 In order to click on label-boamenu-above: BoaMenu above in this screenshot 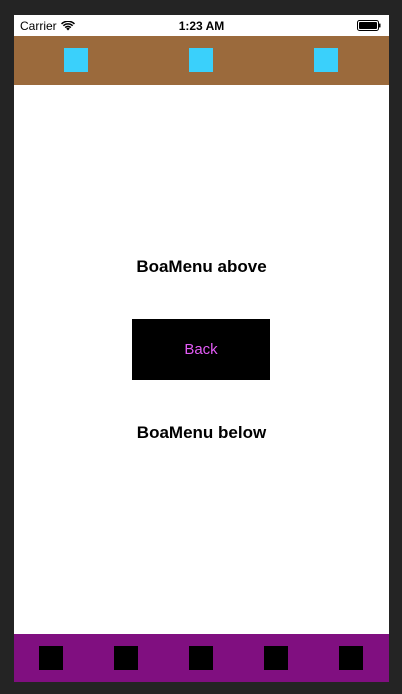, I will do `click(201, 266)`.